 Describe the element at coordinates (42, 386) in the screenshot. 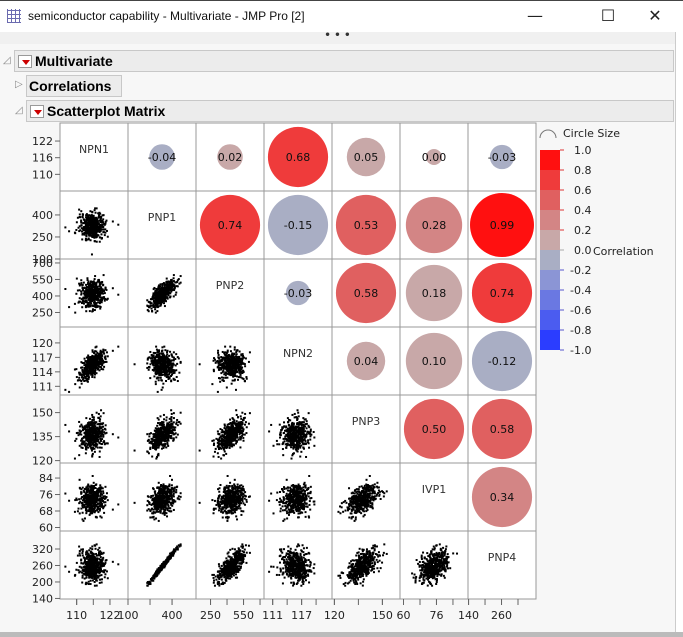

I see `y-tick-label: 111` at that location.